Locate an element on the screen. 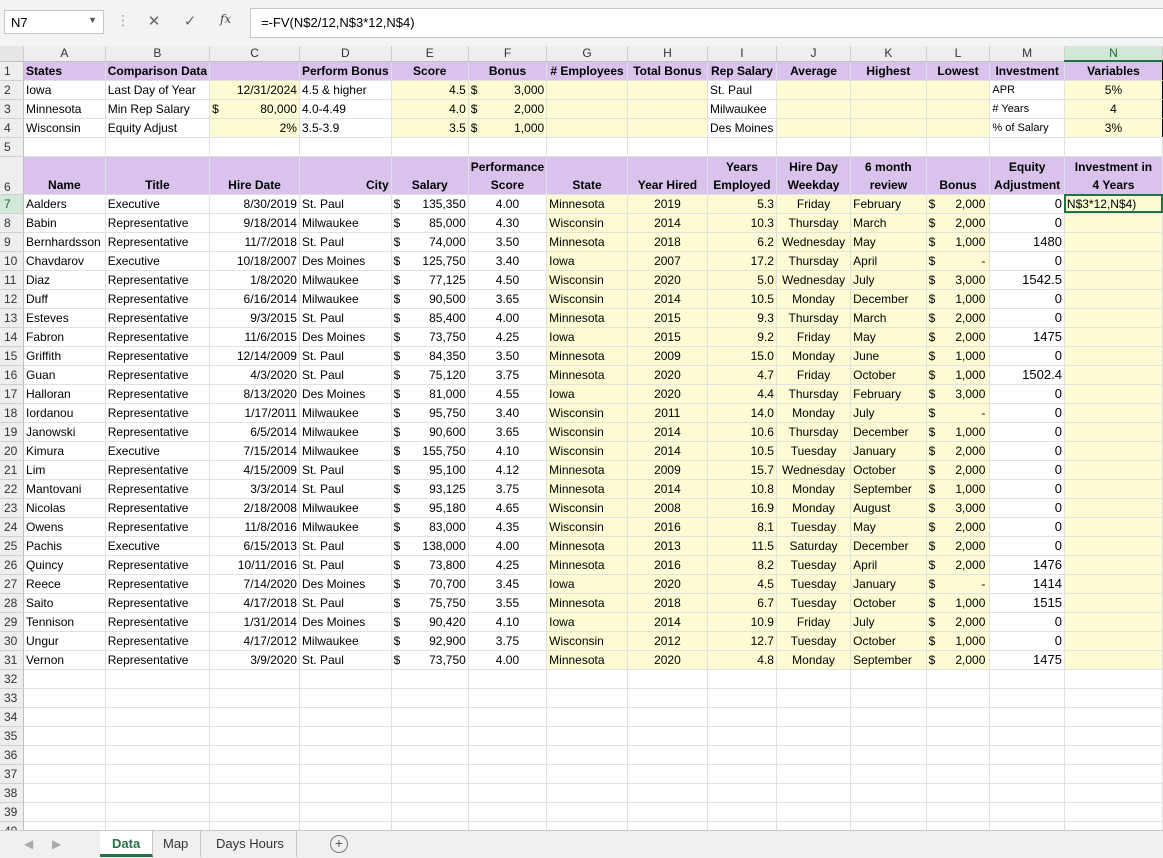 The height and width of the screenshot is (858, 1163). cell-hire-date: 8/30/2019 is located at coordinates (254, 204).